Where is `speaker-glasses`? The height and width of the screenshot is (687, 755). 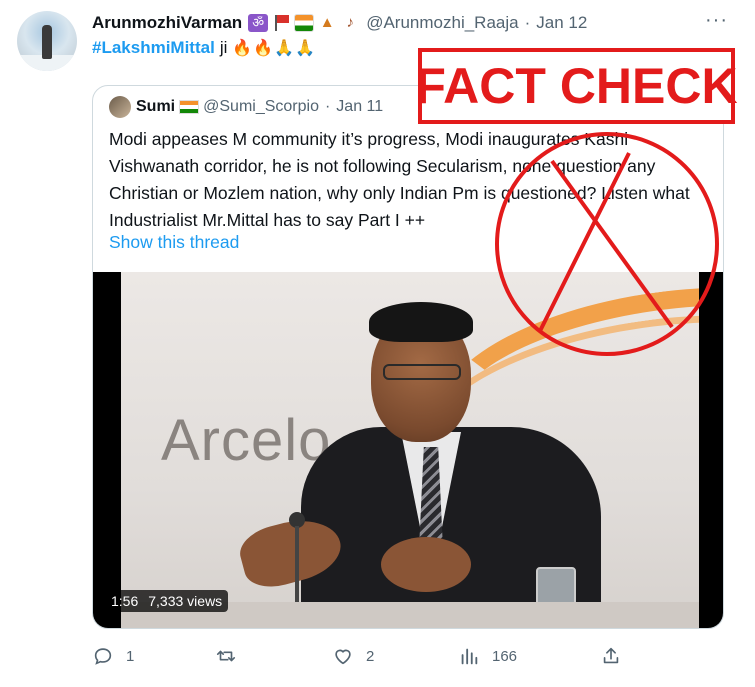
speaker-glasses is located at coordinates (422, 372).